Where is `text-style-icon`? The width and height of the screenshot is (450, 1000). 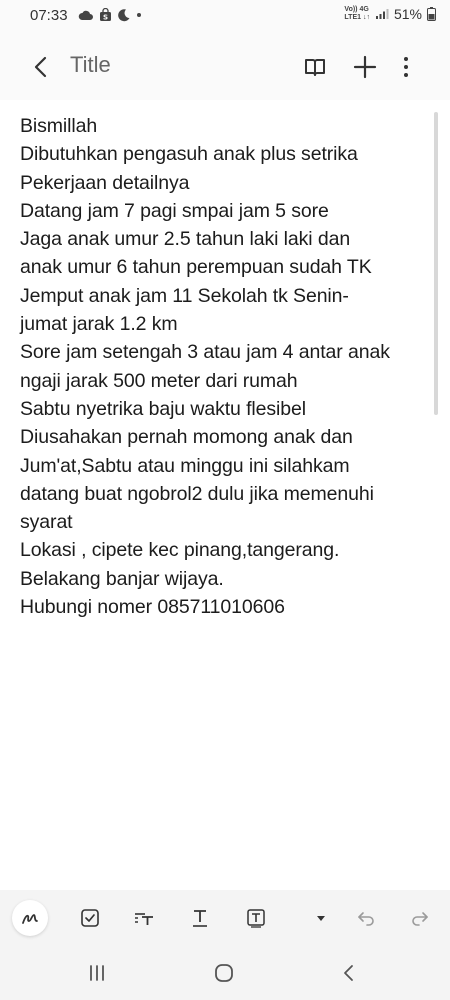
text-style-icon is located at coordinates (144, 919).